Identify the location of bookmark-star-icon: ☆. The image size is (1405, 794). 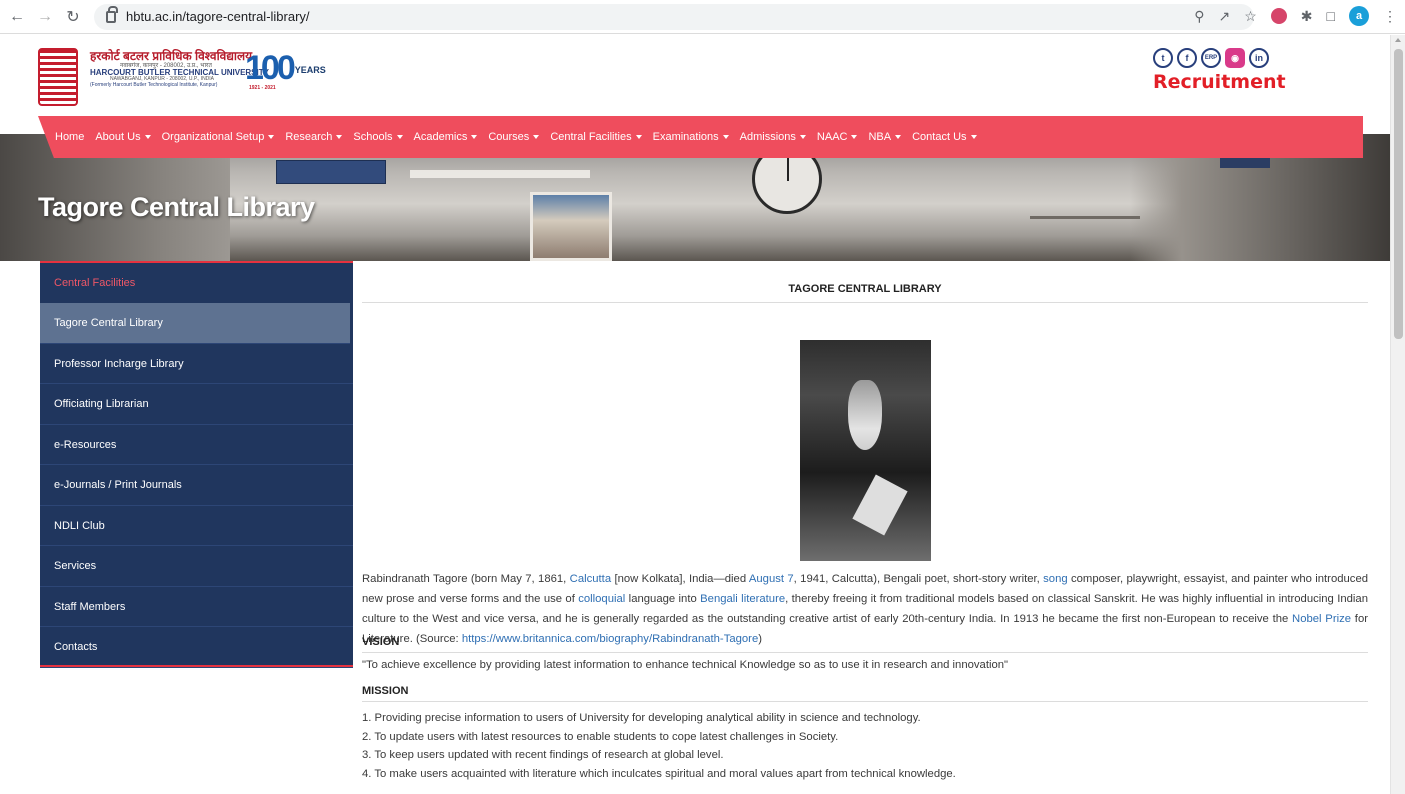
(1250, 16).